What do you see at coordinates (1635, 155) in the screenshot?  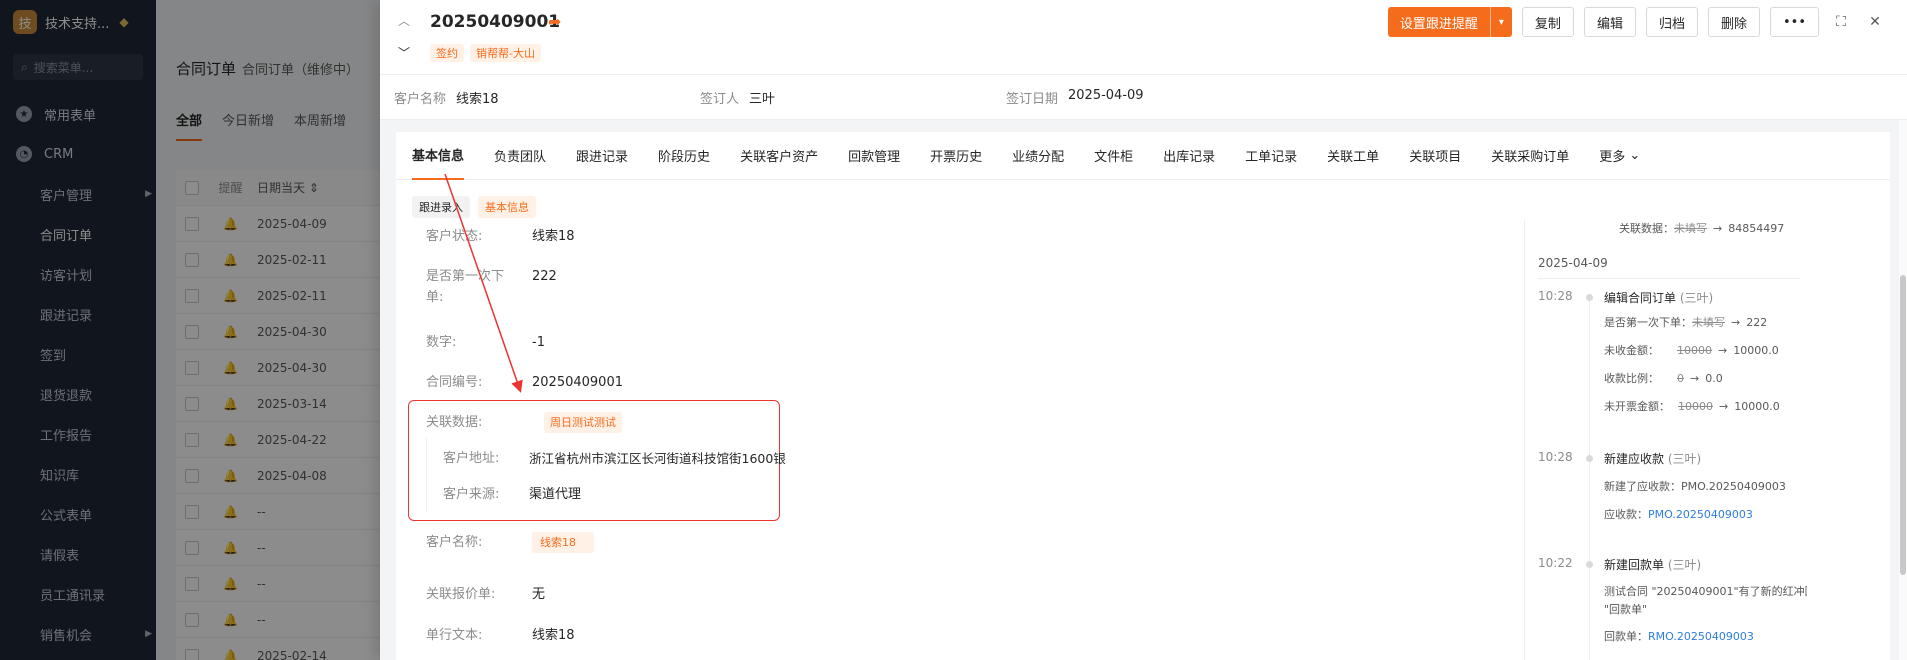 I see `chevron-down-icon: ⌄` at bounding box center [1635, 155].